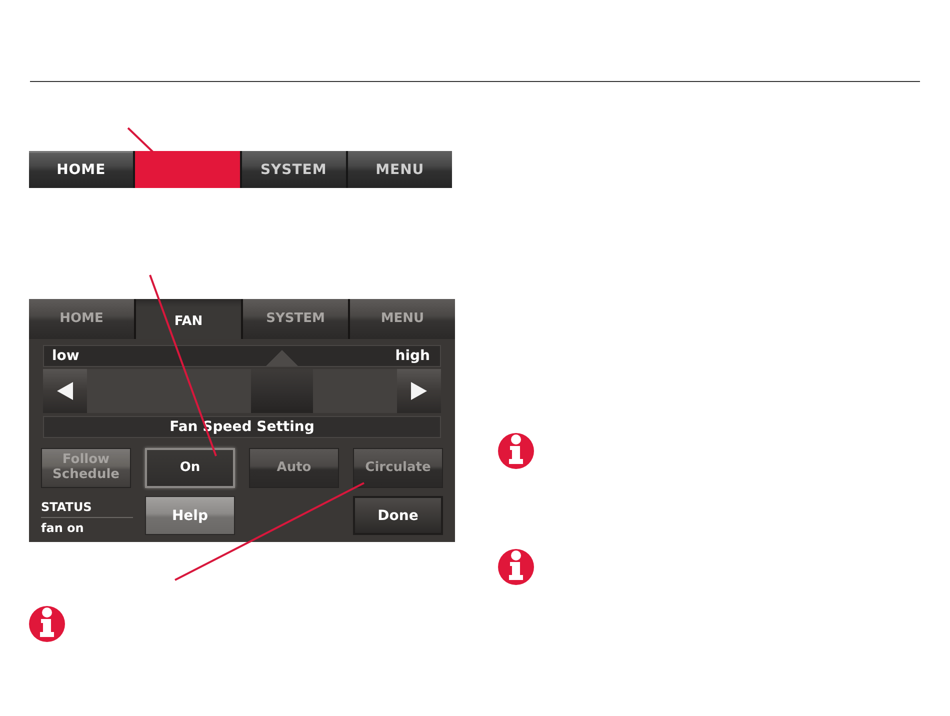 The image size is (950, 716). I want to click on max-label: high, so click(412, 356).